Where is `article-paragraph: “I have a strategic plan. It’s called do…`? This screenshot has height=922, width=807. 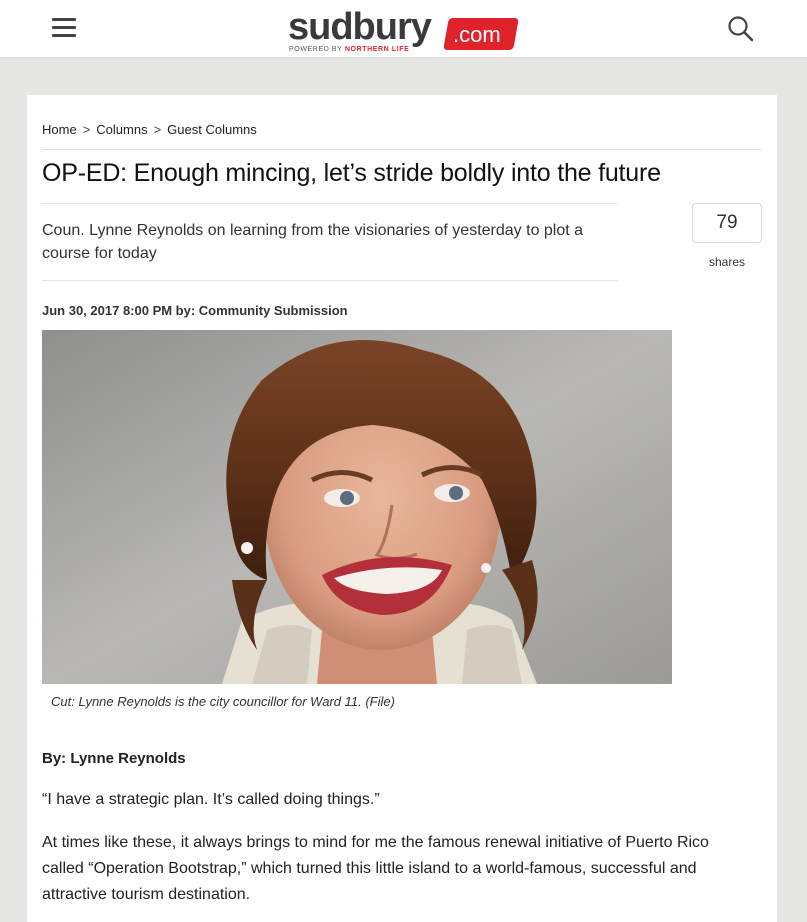
article-paragraph: “I have a strategic plan. It’s called do… is located at coordinates (211, 799).